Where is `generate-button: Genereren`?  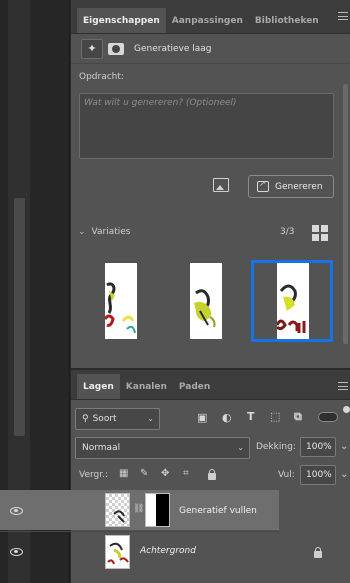
generate-button: Genereren is located at coordinates (291, 186).